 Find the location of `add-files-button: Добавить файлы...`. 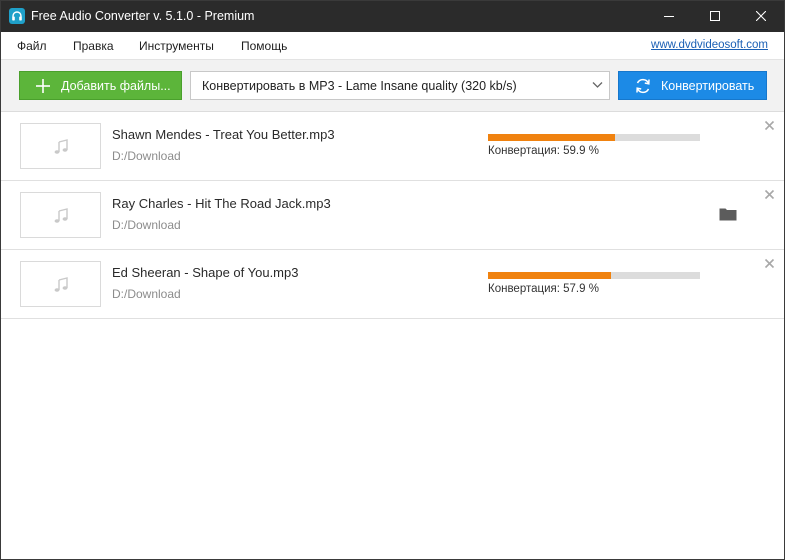

add-files-button: Добавить файлы... is located at coordinates (100, 85).